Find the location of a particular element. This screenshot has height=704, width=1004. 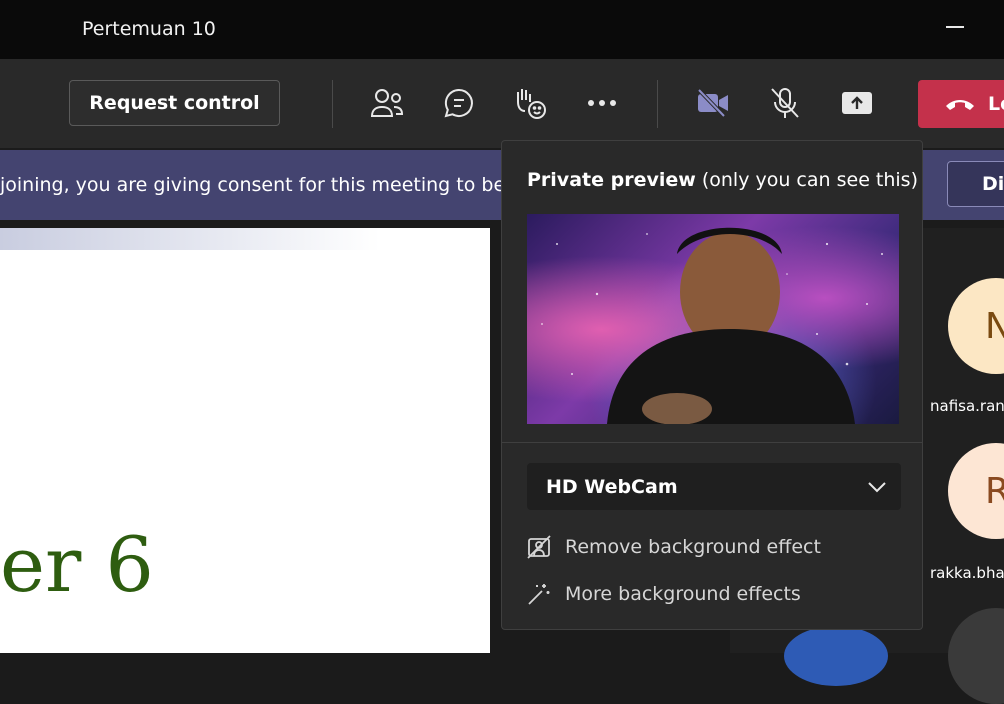

share-screen-icon is located at coordinates (857, 103).